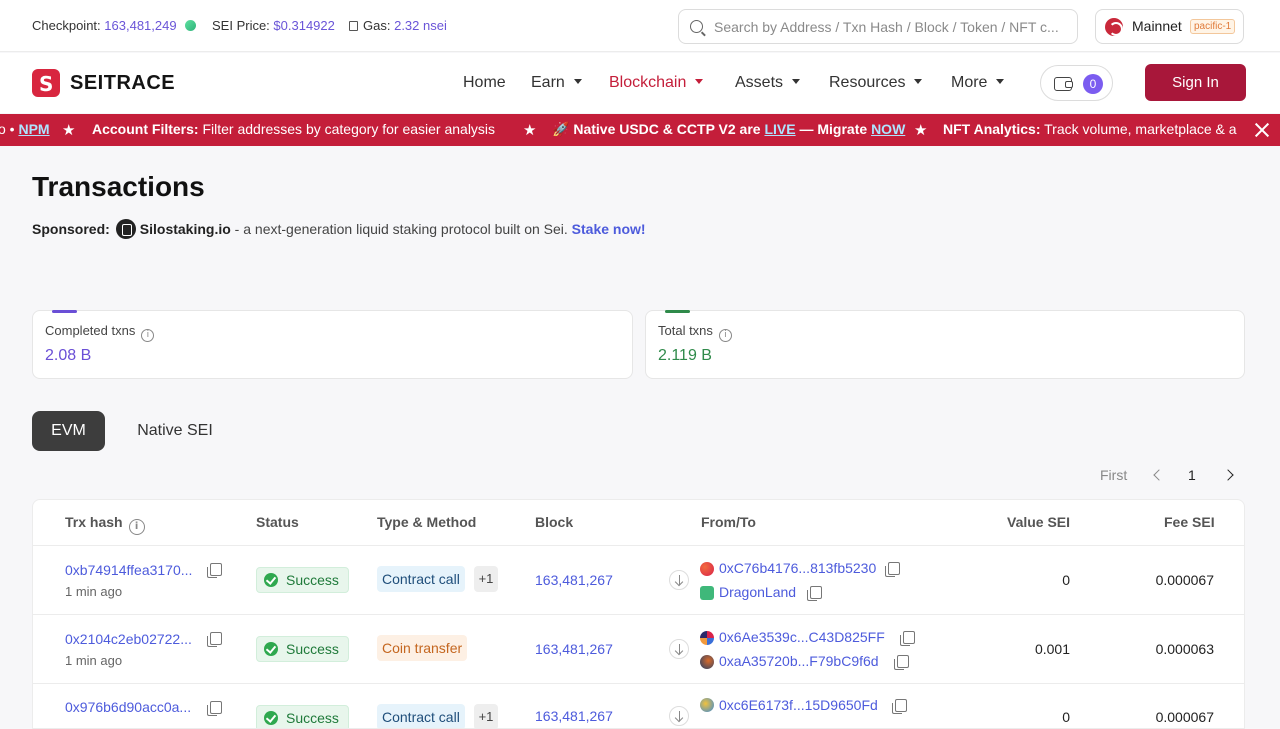  I want to click on pager-current-page: 1, so click(1192, 475).